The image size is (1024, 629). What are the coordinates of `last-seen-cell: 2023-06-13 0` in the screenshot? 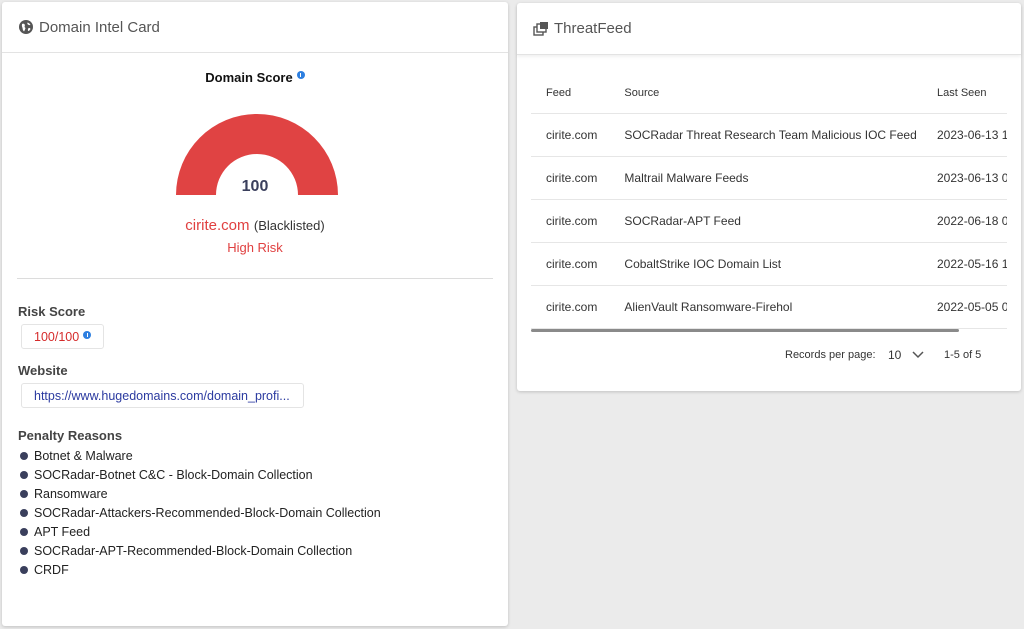 It's located at (972, 178).